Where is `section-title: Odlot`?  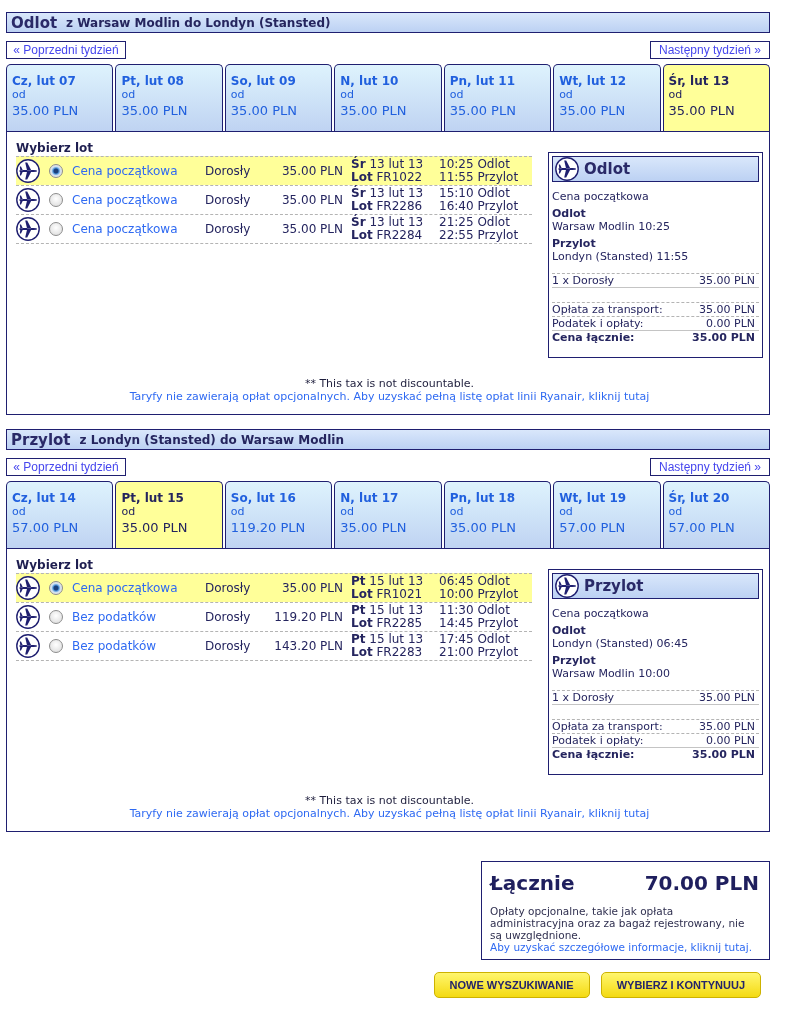
section-title: Odlot is located at coordinates (34, 22).